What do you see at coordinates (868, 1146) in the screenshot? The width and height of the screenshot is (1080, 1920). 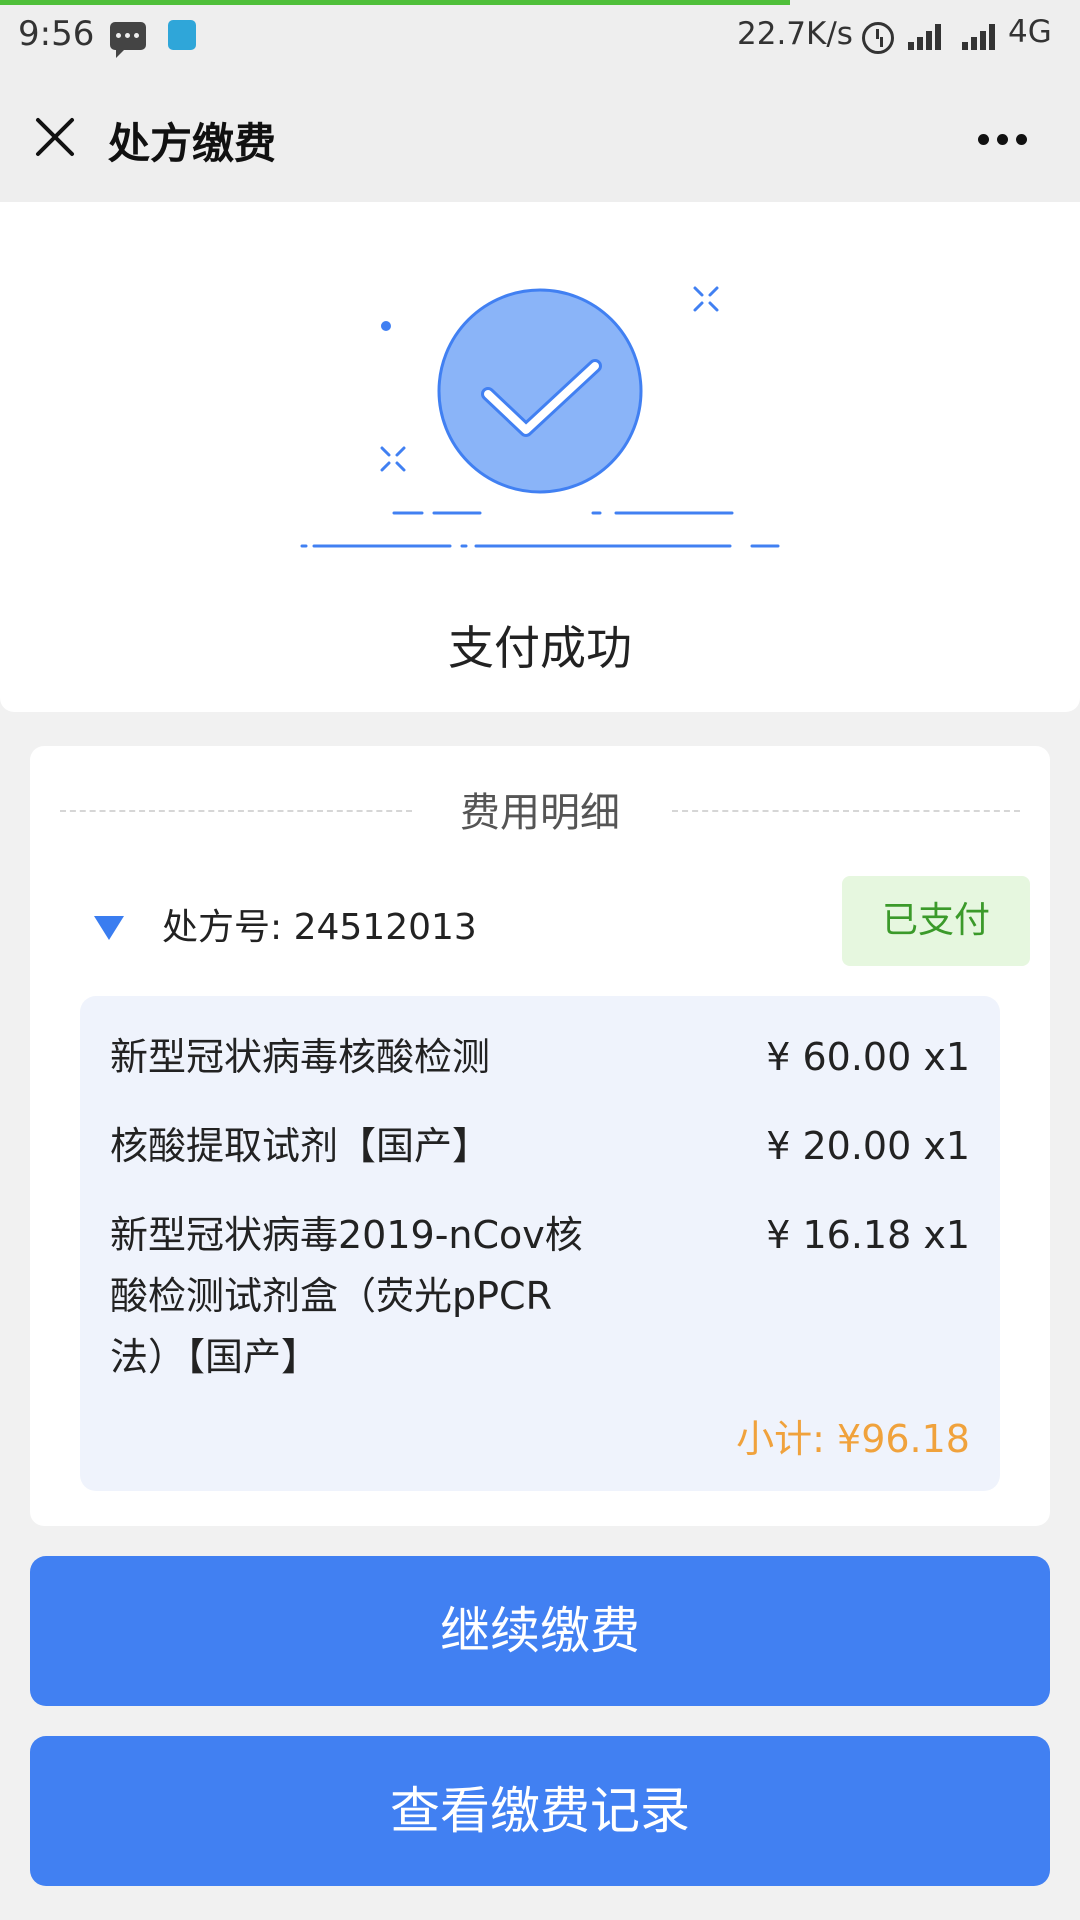 I see `item-price: ¥ 20.00 x1` at bounding box center [868, 1146].